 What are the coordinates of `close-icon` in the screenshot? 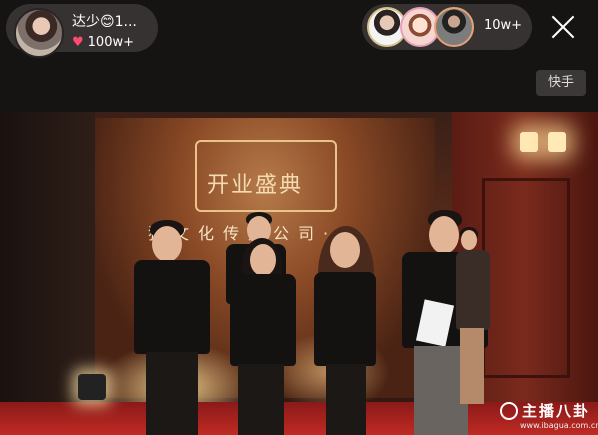 It's located at (563, 27).